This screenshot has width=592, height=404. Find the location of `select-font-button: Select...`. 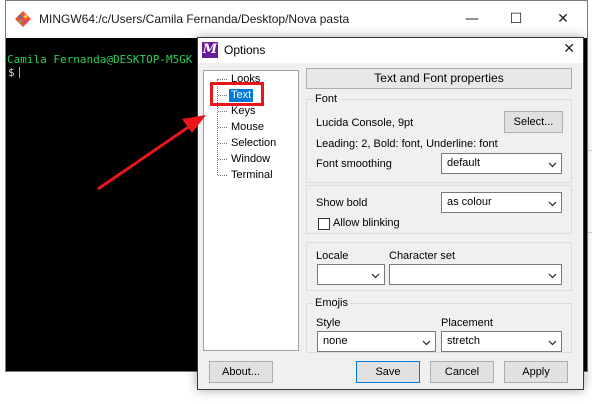

select-font-button: Select... is located at coordinates (533, 122).